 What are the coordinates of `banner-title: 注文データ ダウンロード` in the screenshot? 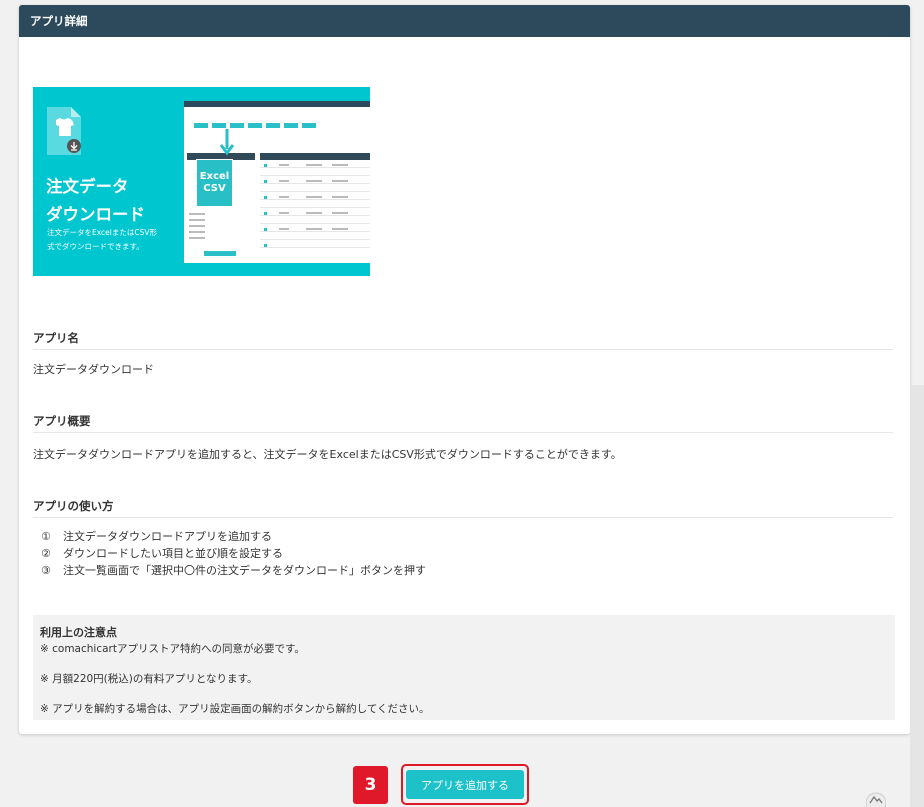 It's located at (95, 200).